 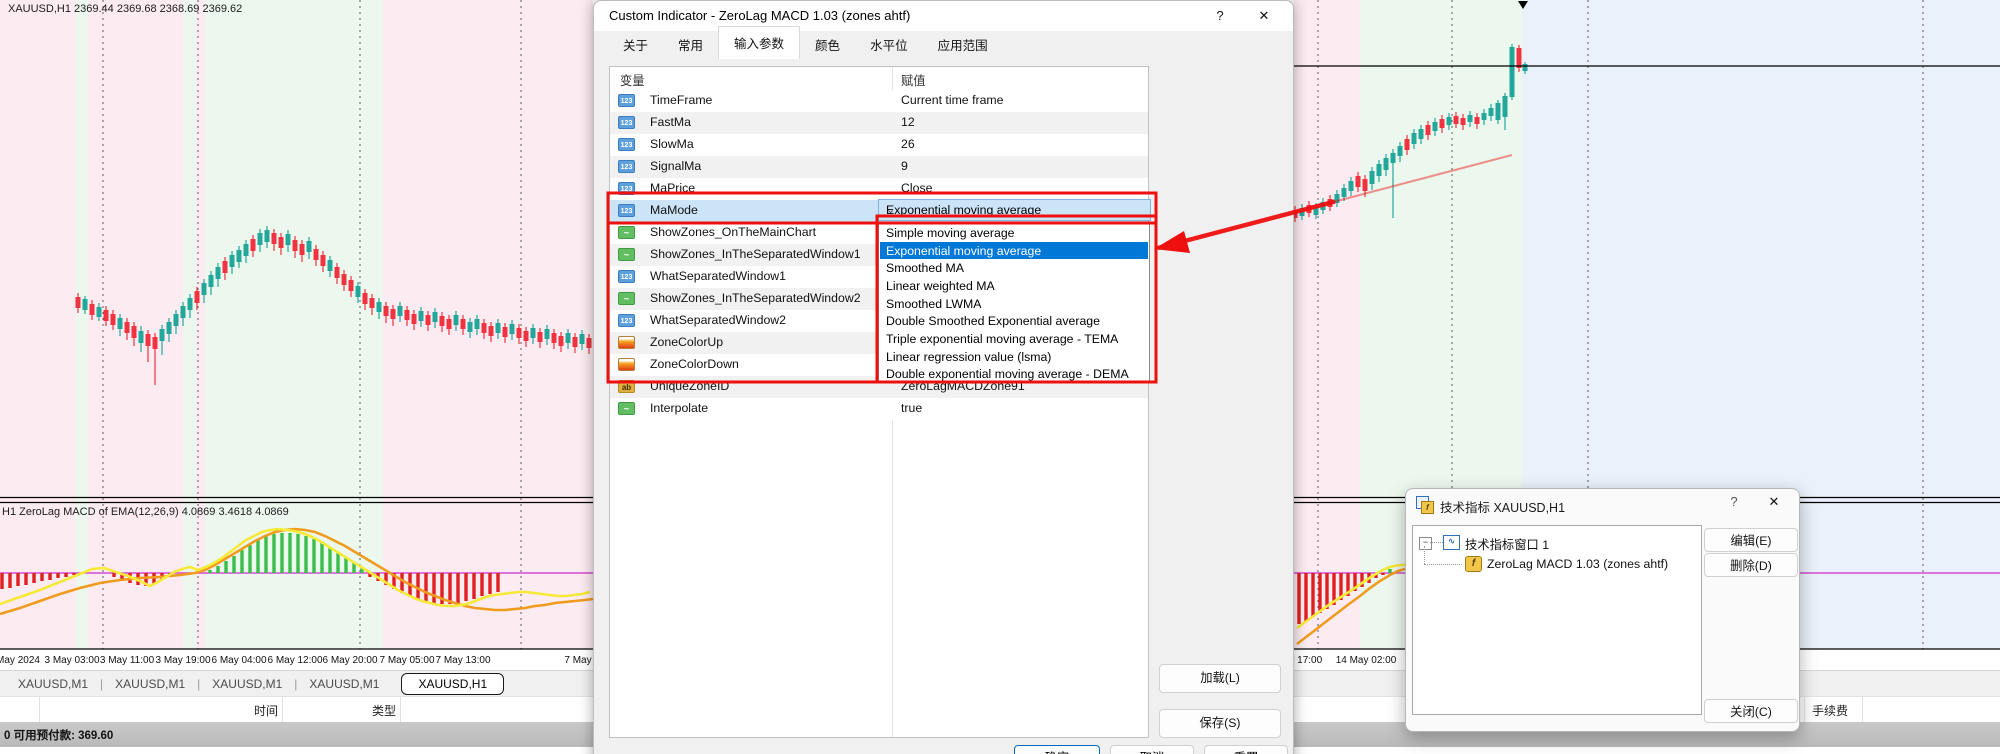 What do you see at coordinates (183, 660) in the screenshot?
I see `time-axis-label: 3 May 19:00` at bounding box center [183, 660].